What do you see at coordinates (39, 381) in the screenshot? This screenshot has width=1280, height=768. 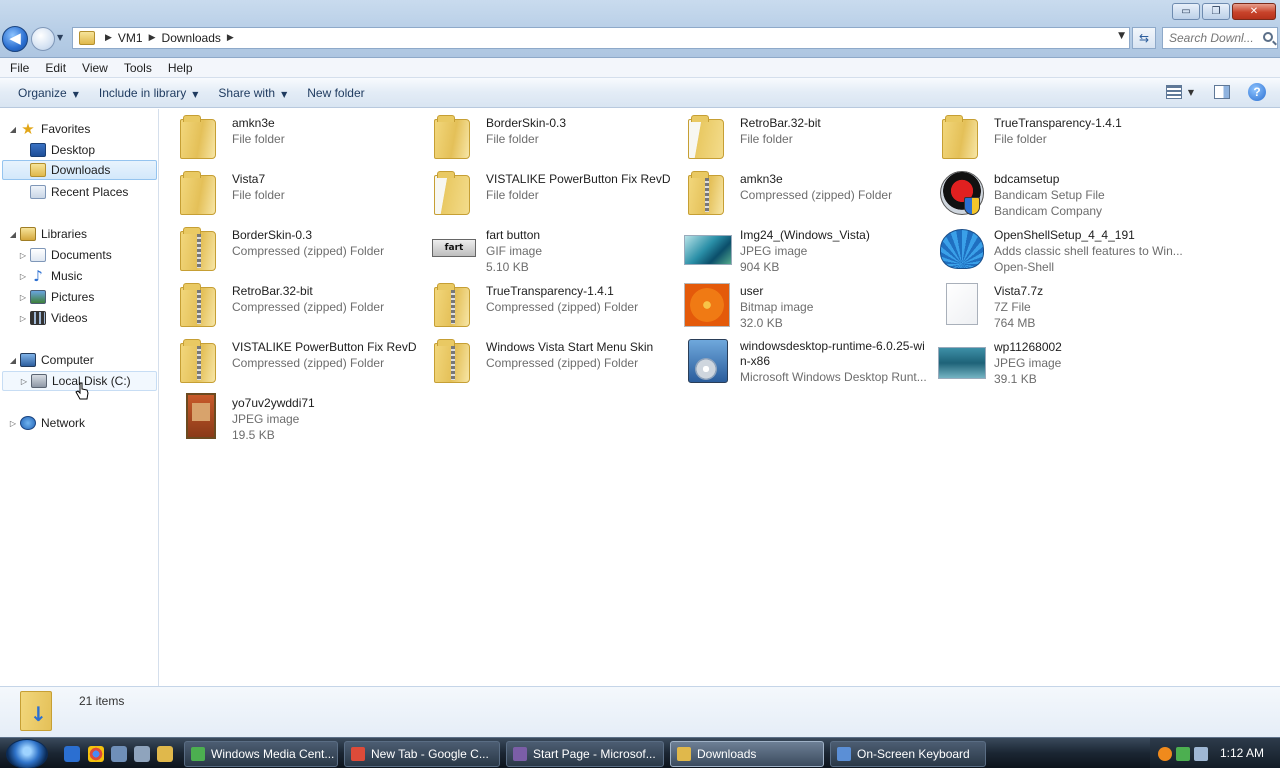 I see `hard-disk-icon` at bounding box center [39, 381].